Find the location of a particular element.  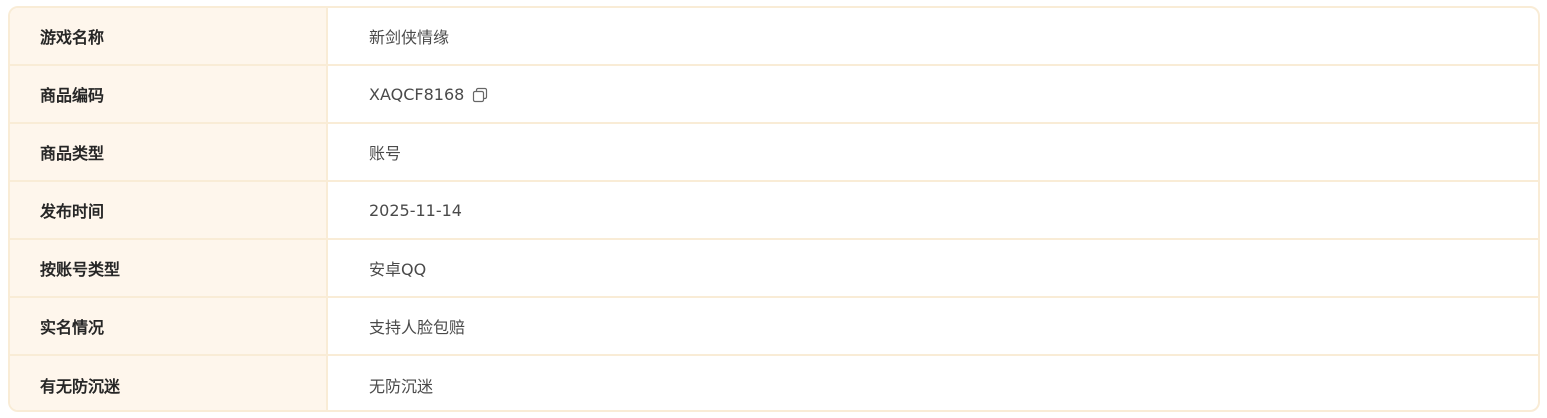

info-value-cell: 支持人脸包赔 is located at coordinates (933, 326).